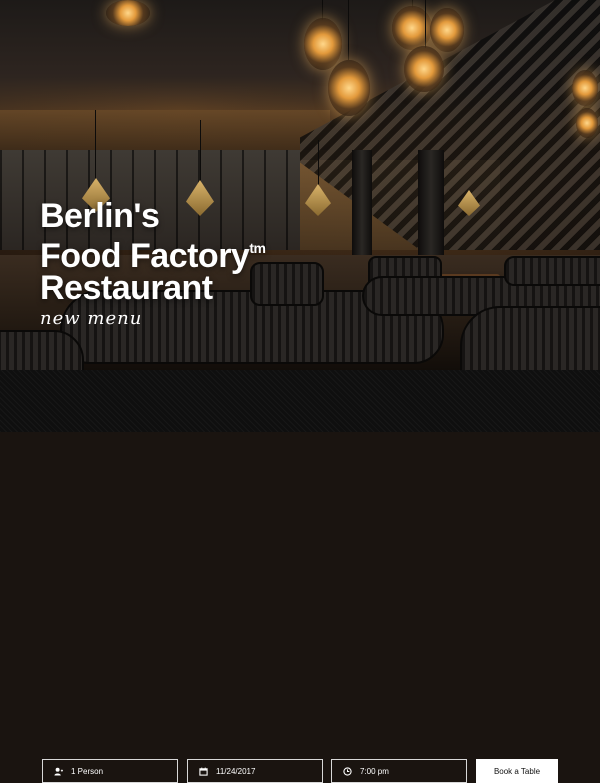  What do you see at coordinates (153, 252) in the screenshot?
I see `restaurant-title: Berlin's Food Factorytm Restaurant` at bounding box center [153, 252].